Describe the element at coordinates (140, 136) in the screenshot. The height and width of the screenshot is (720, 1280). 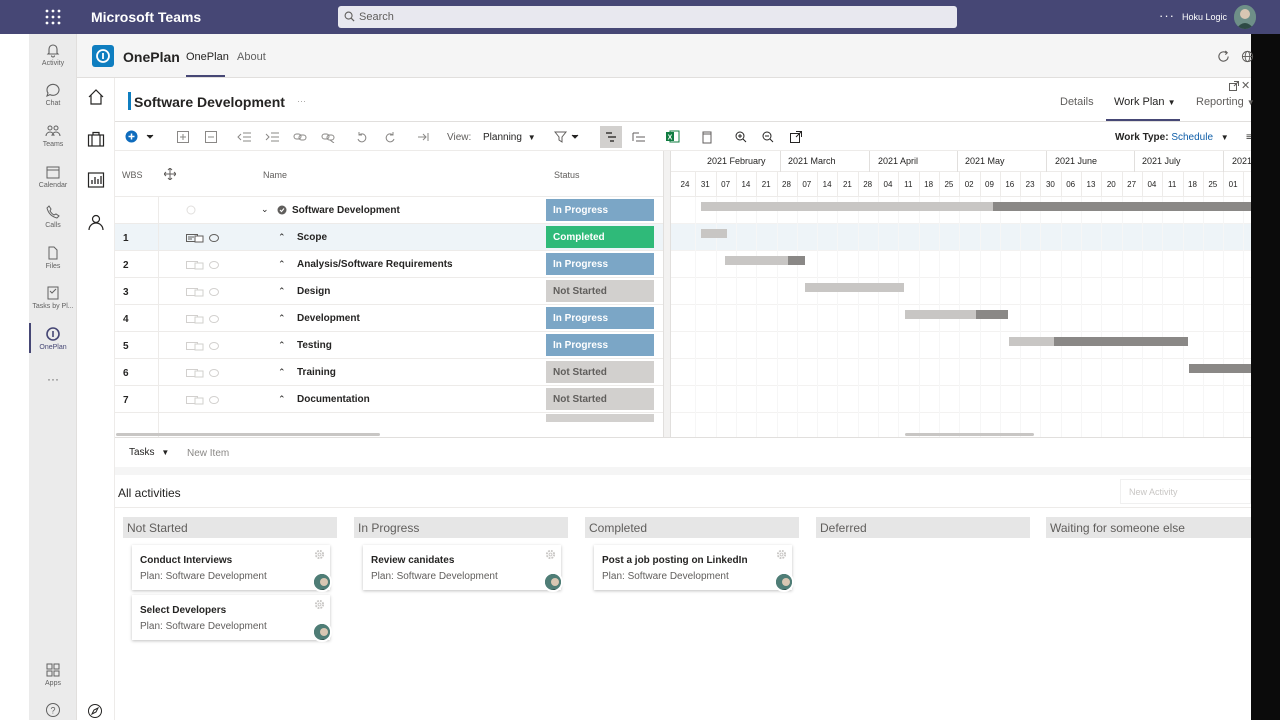
I see `add-button` at that location.